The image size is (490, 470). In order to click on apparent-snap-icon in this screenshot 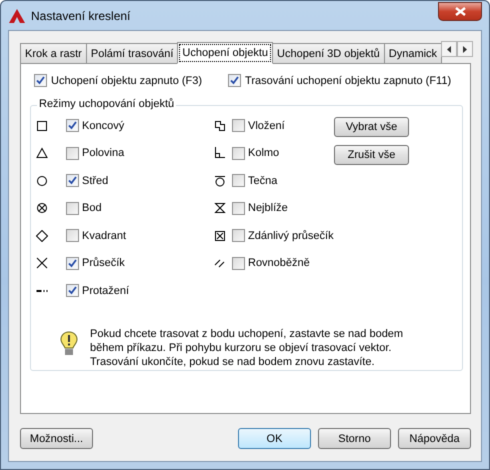, I will do `click(220, 236)`.